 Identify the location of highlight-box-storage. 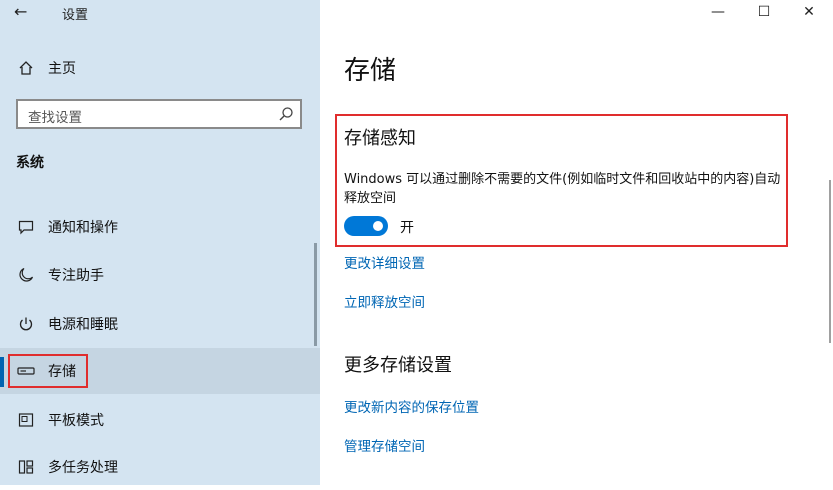
(48, 371).